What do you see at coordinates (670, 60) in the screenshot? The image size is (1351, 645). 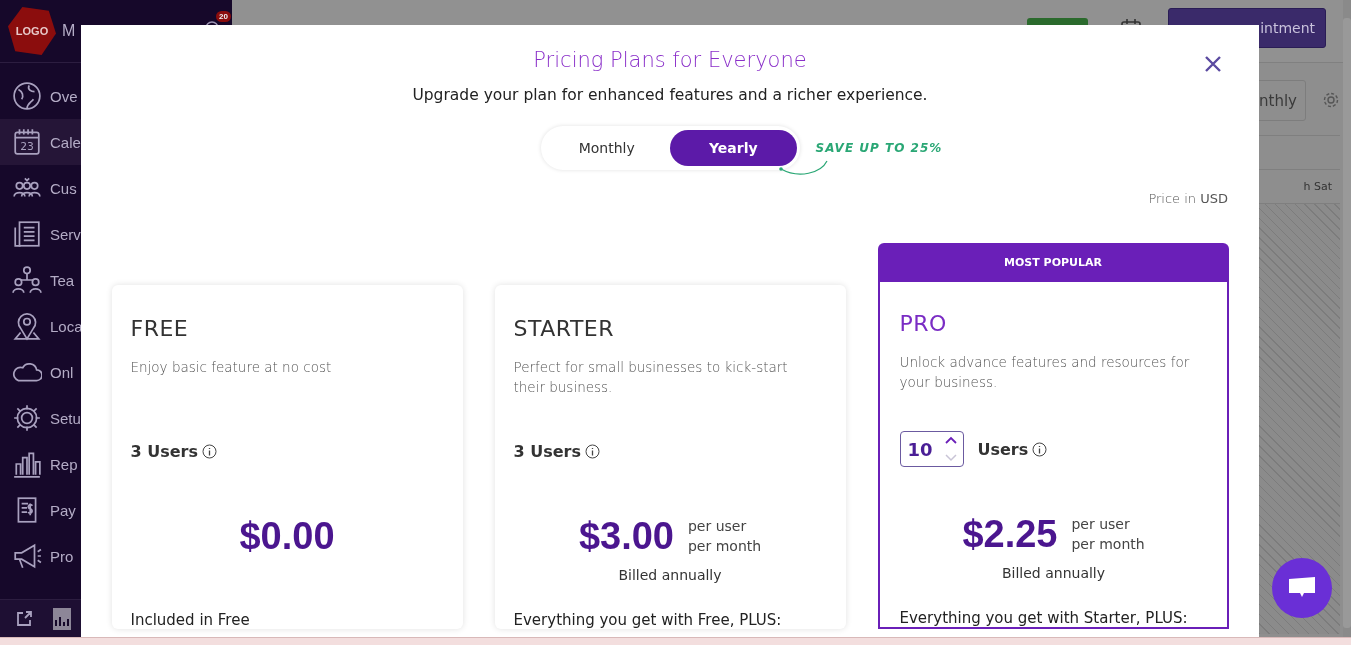 I see `modal-title: Pricing Plans for Everyone` at bounding box center [670, 60].